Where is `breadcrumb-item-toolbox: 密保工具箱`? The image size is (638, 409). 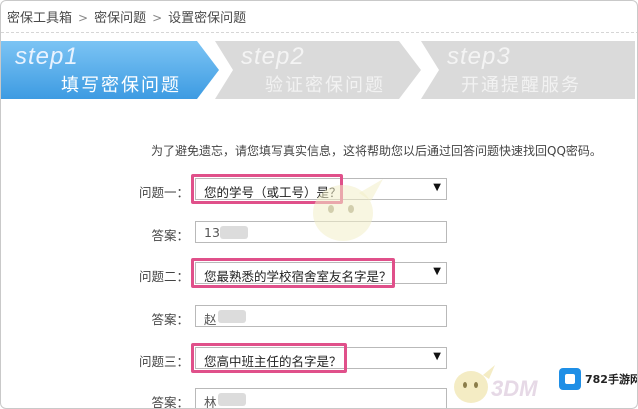
breadcrumb-item-toolbox: 密保工具箱 is located at coordinates (39, 16).